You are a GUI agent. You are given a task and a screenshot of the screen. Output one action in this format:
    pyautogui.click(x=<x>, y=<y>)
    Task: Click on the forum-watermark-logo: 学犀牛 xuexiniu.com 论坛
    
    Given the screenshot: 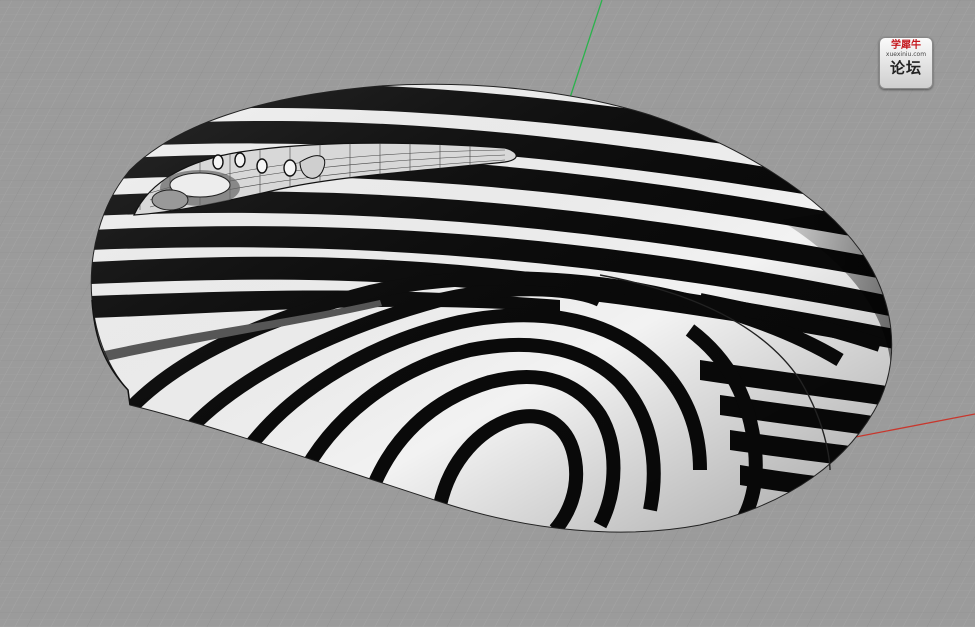 What is the action you would take?
    pyautogui.click(x=906, y=63)
    